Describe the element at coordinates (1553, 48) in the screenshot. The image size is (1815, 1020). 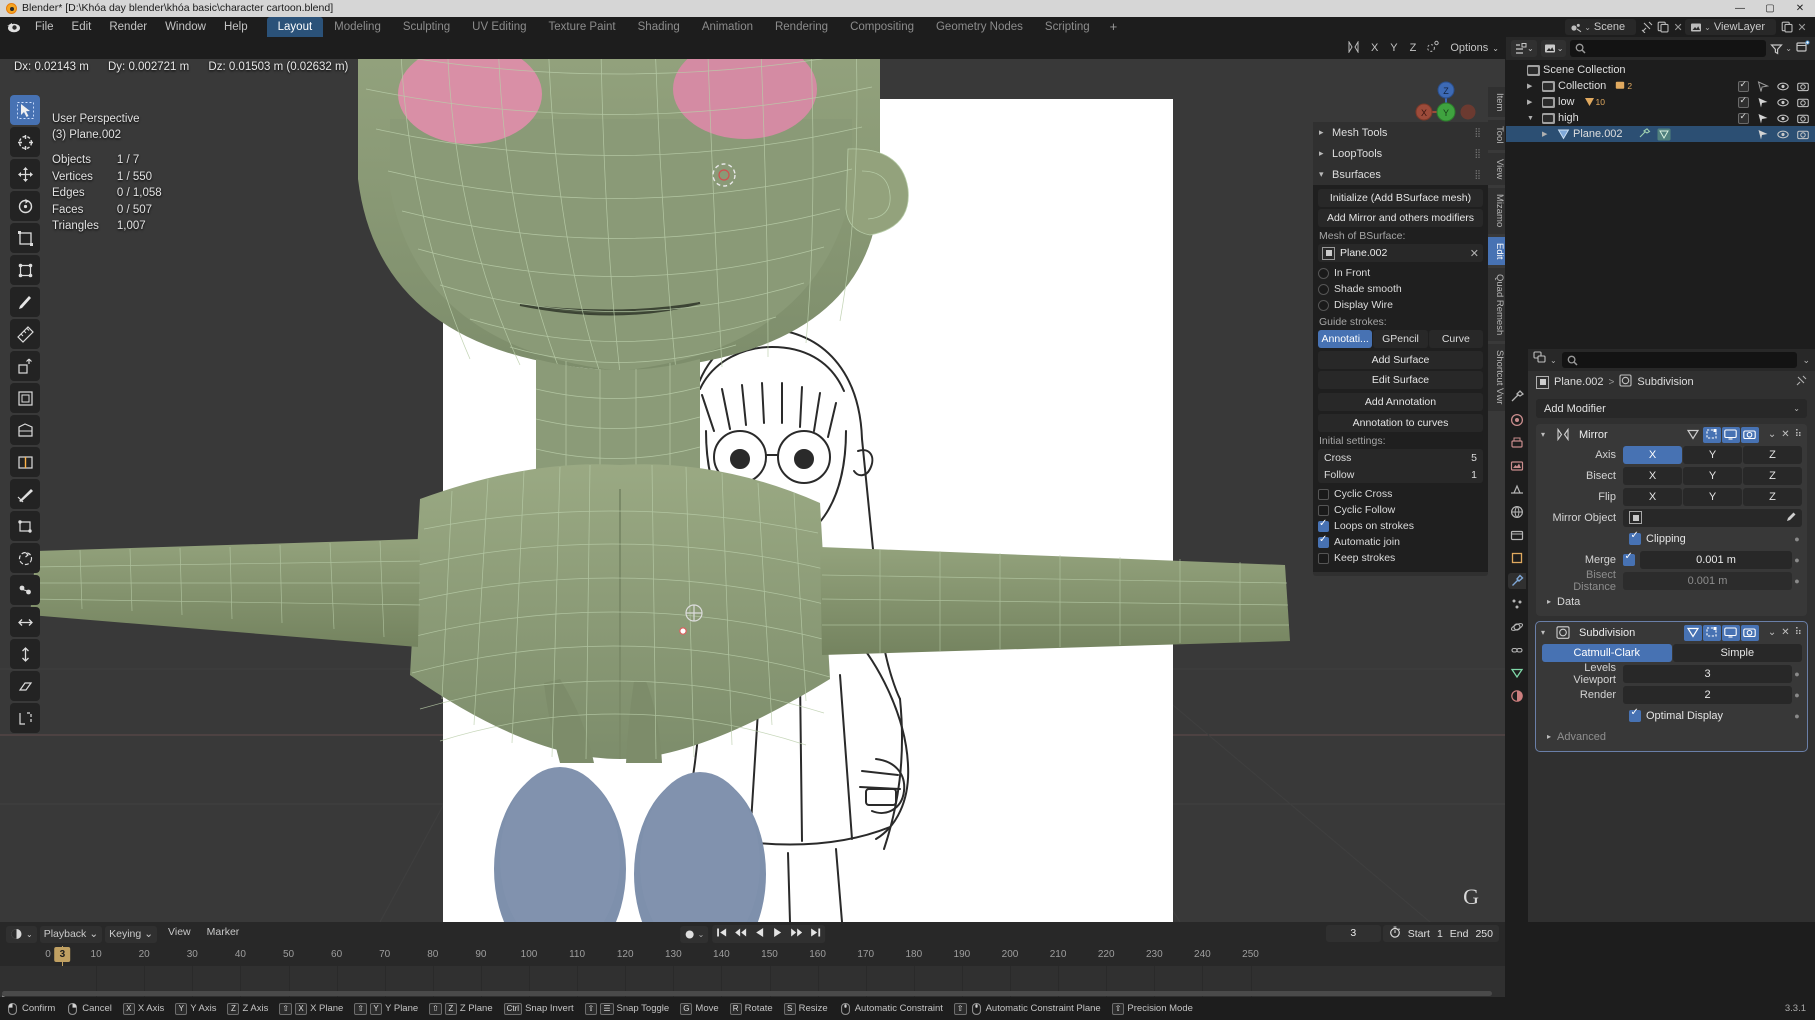
I see `outliner-filter-display: ⌄` at that location.